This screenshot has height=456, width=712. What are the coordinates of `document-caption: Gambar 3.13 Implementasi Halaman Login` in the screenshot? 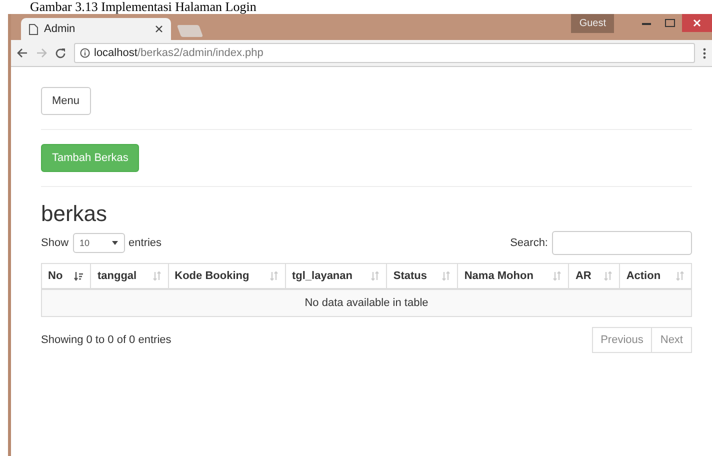 It's located at (143, 7).